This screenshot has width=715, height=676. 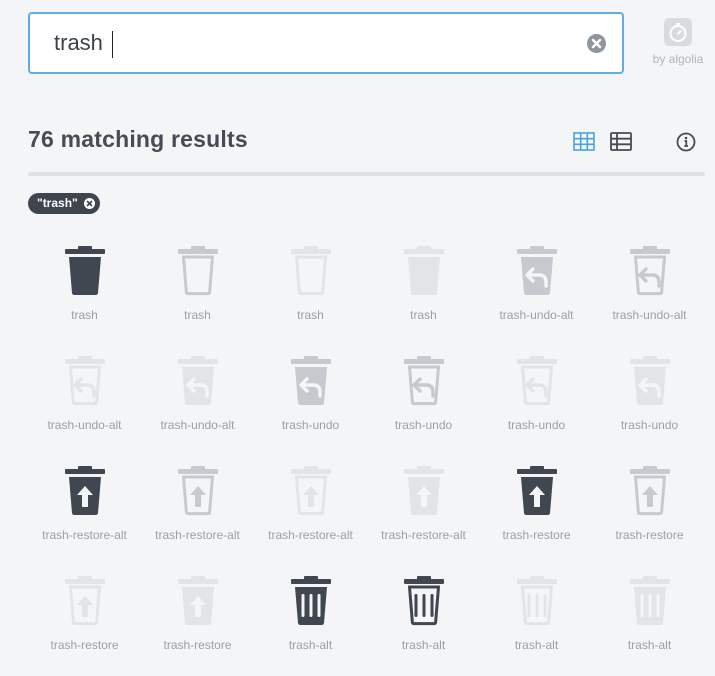 I want to click on results-count: 76 matching results, so click(x=138, y=139).